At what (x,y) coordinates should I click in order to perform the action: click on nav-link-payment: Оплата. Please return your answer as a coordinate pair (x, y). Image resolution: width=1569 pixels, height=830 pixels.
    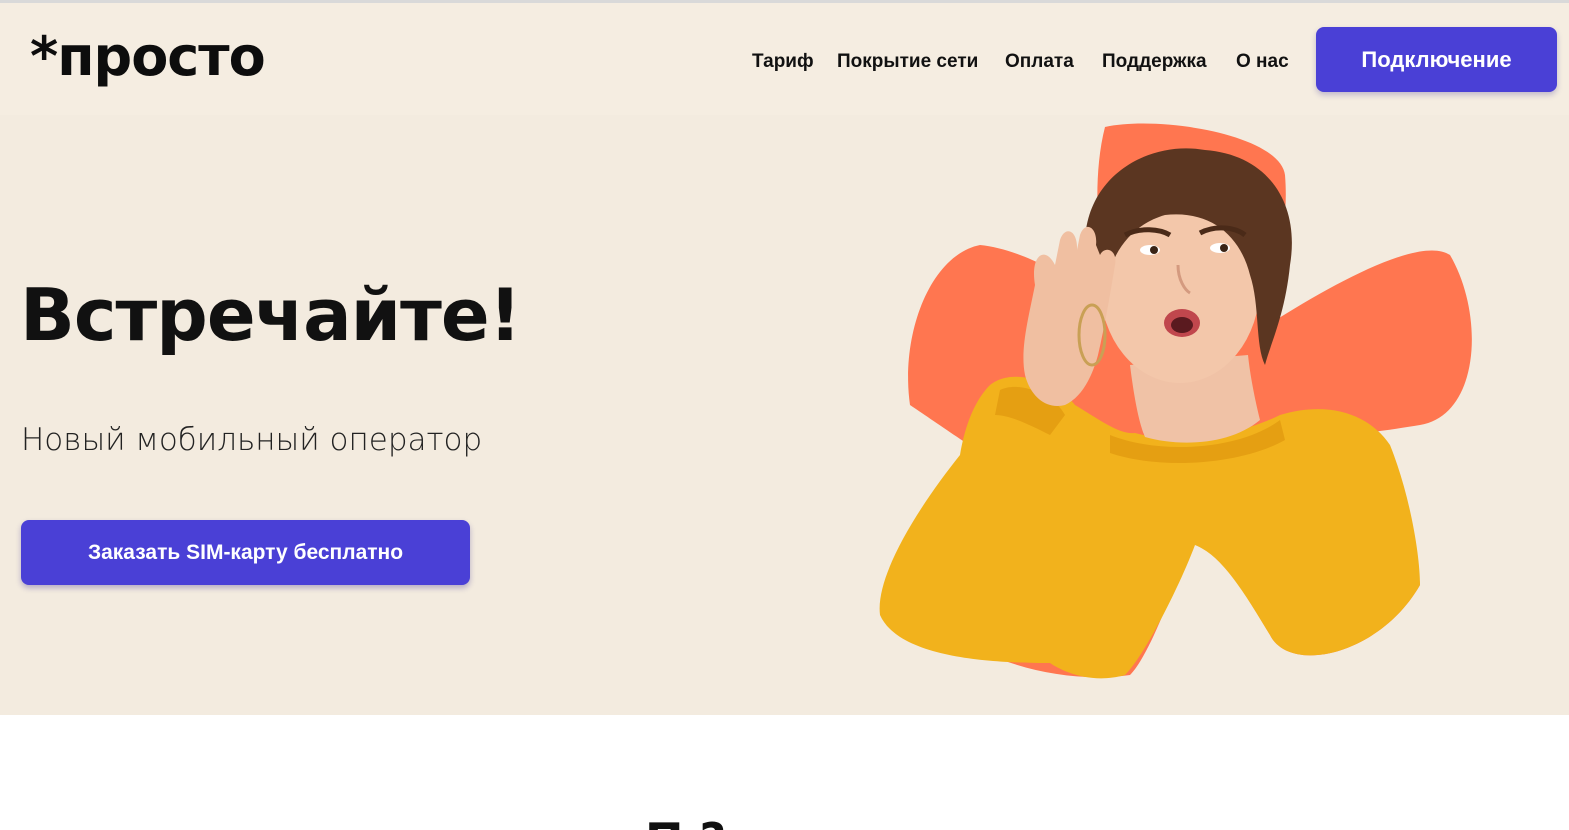
    Looking at the image, I should click on (1039, 62).